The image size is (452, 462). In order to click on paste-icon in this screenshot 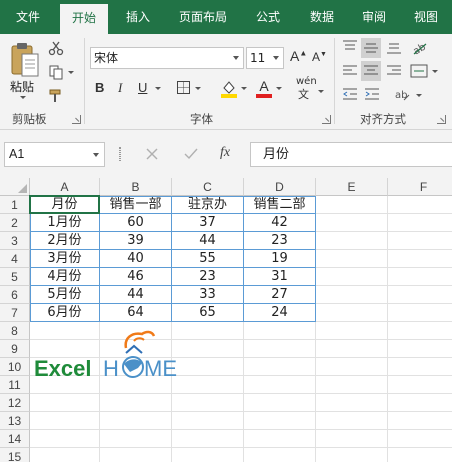, I will do `click(25, 60)`.